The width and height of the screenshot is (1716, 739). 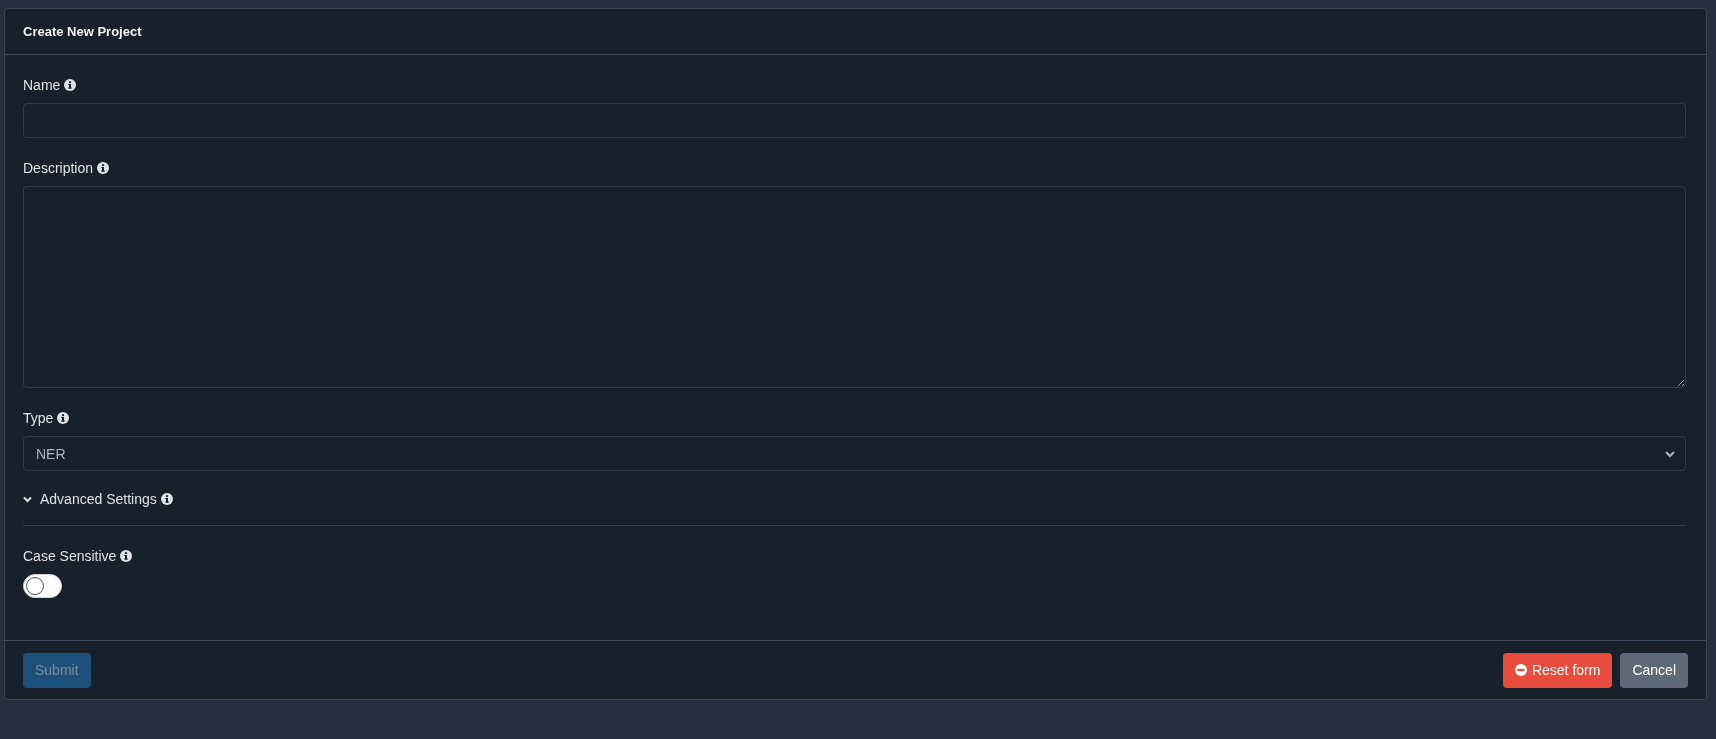 What do you see at coordinates (1670, 453) in the screenshot?
I see `chevron-down-icon` at bounding box center [1670, 453].